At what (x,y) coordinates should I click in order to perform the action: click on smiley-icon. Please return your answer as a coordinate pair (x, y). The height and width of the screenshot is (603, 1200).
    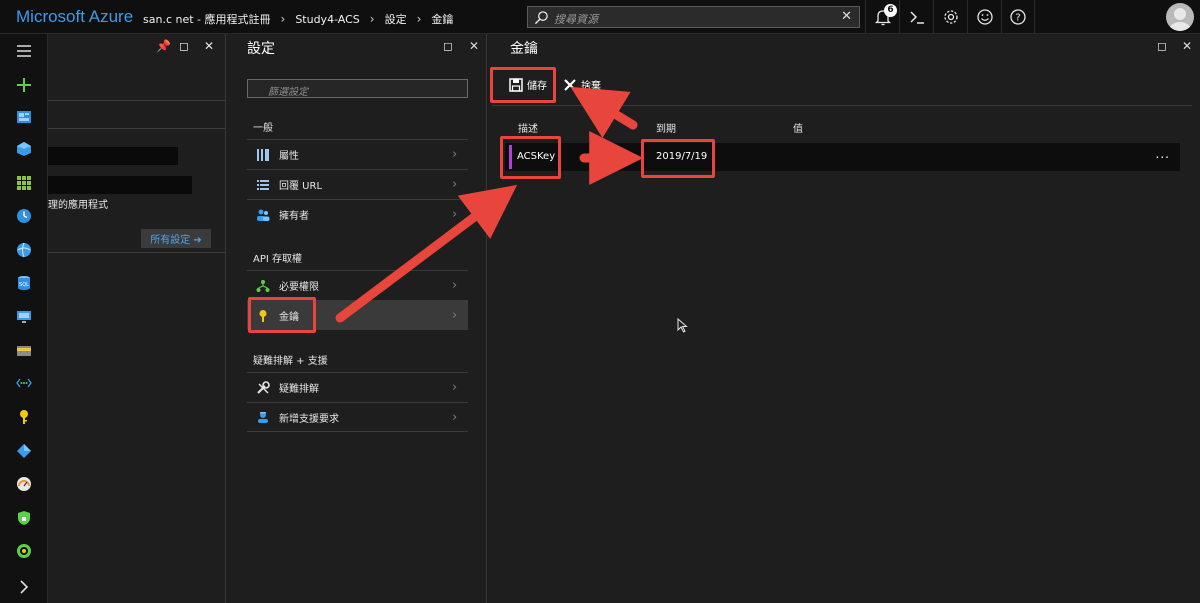
    Looking at the image, I should click on (984, 17).